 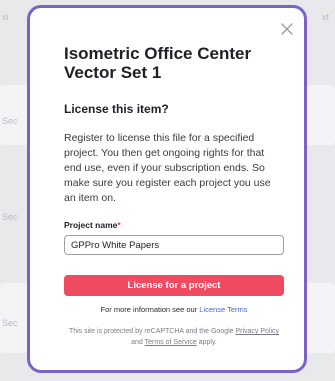 What do you see at coordinates (174, 245) in the screenshot?
I see `project-name-input` at bounding box center [174, 245].